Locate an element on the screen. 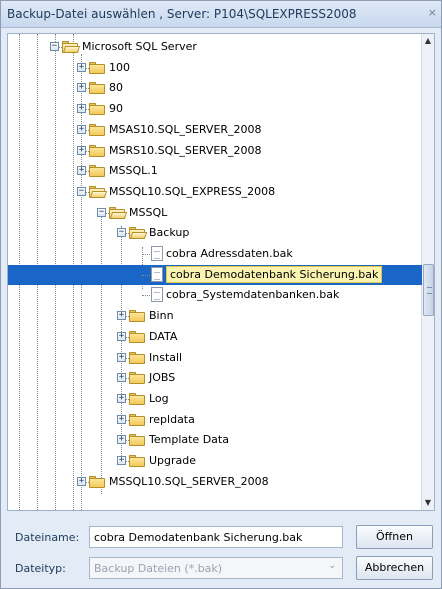  tree-row: + MSSQL.1 is located at coordinates (215, 171).